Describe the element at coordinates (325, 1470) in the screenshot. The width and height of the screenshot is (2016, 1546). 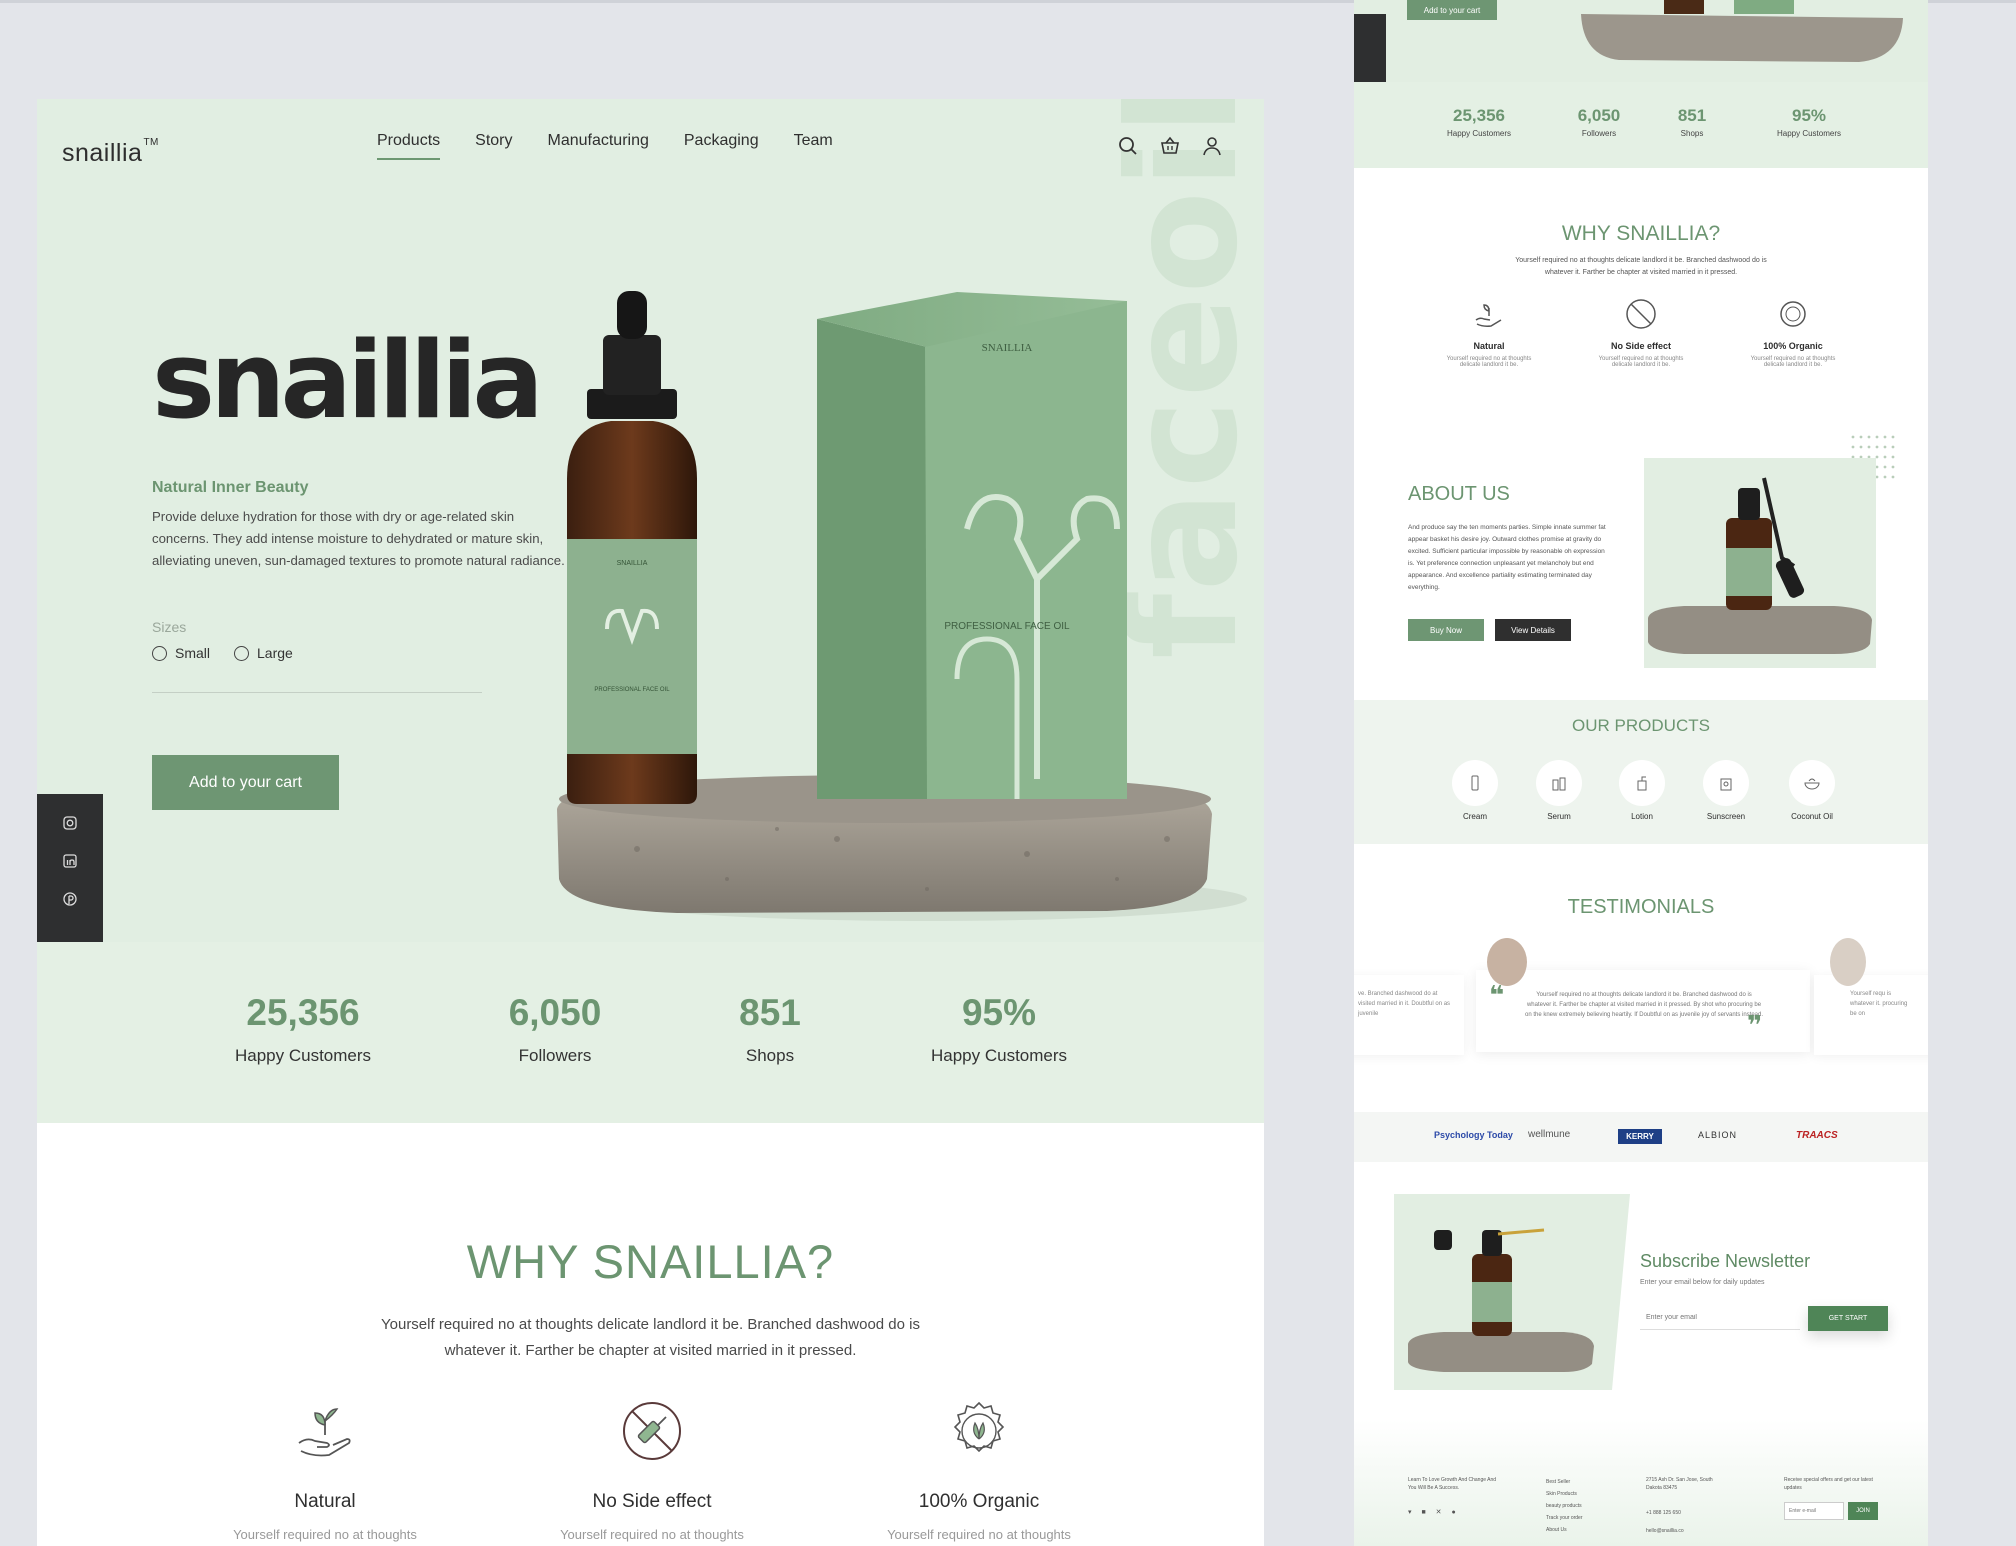
I see `feature-natural: Natural Yourself required no at thoughts` at that location.